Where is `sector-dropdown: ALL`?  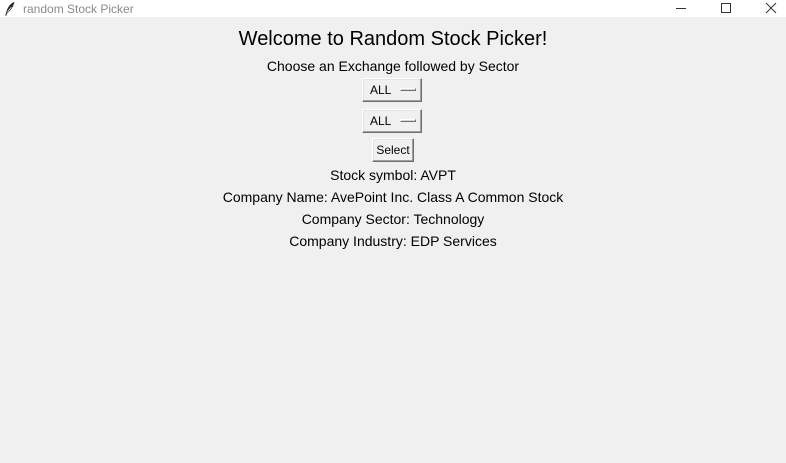 sector-dropdown: ALL is located at coordinates (392, 121).